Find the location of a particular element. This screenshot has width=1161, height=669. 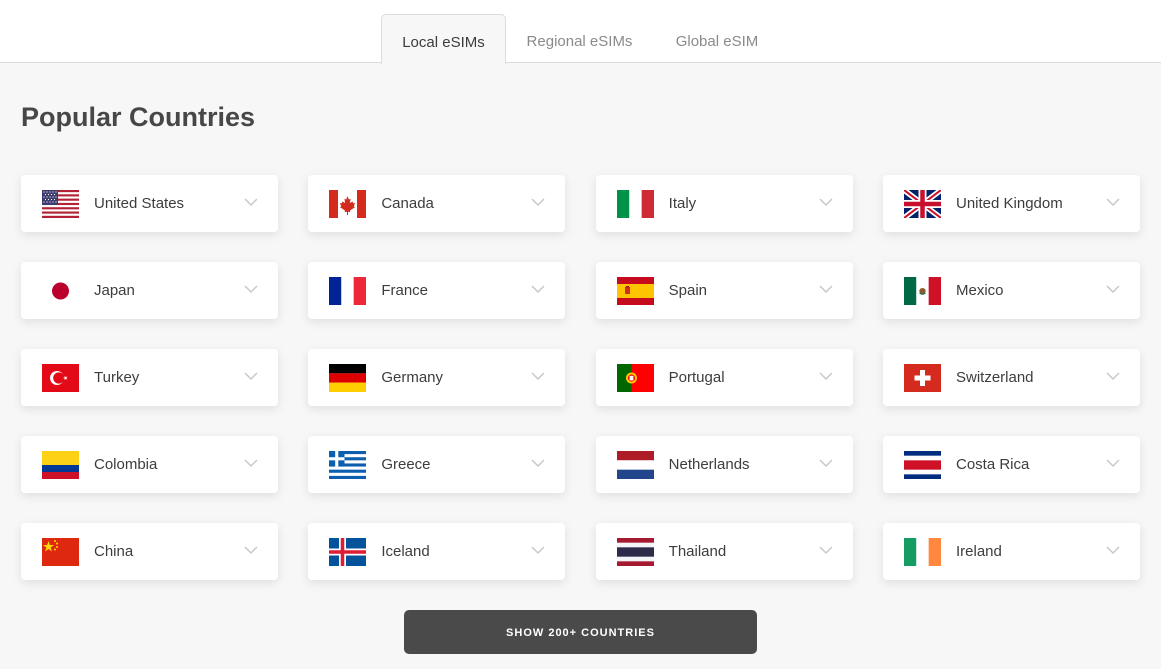

country-name: Netherlands is located at coordinates (709, 464).